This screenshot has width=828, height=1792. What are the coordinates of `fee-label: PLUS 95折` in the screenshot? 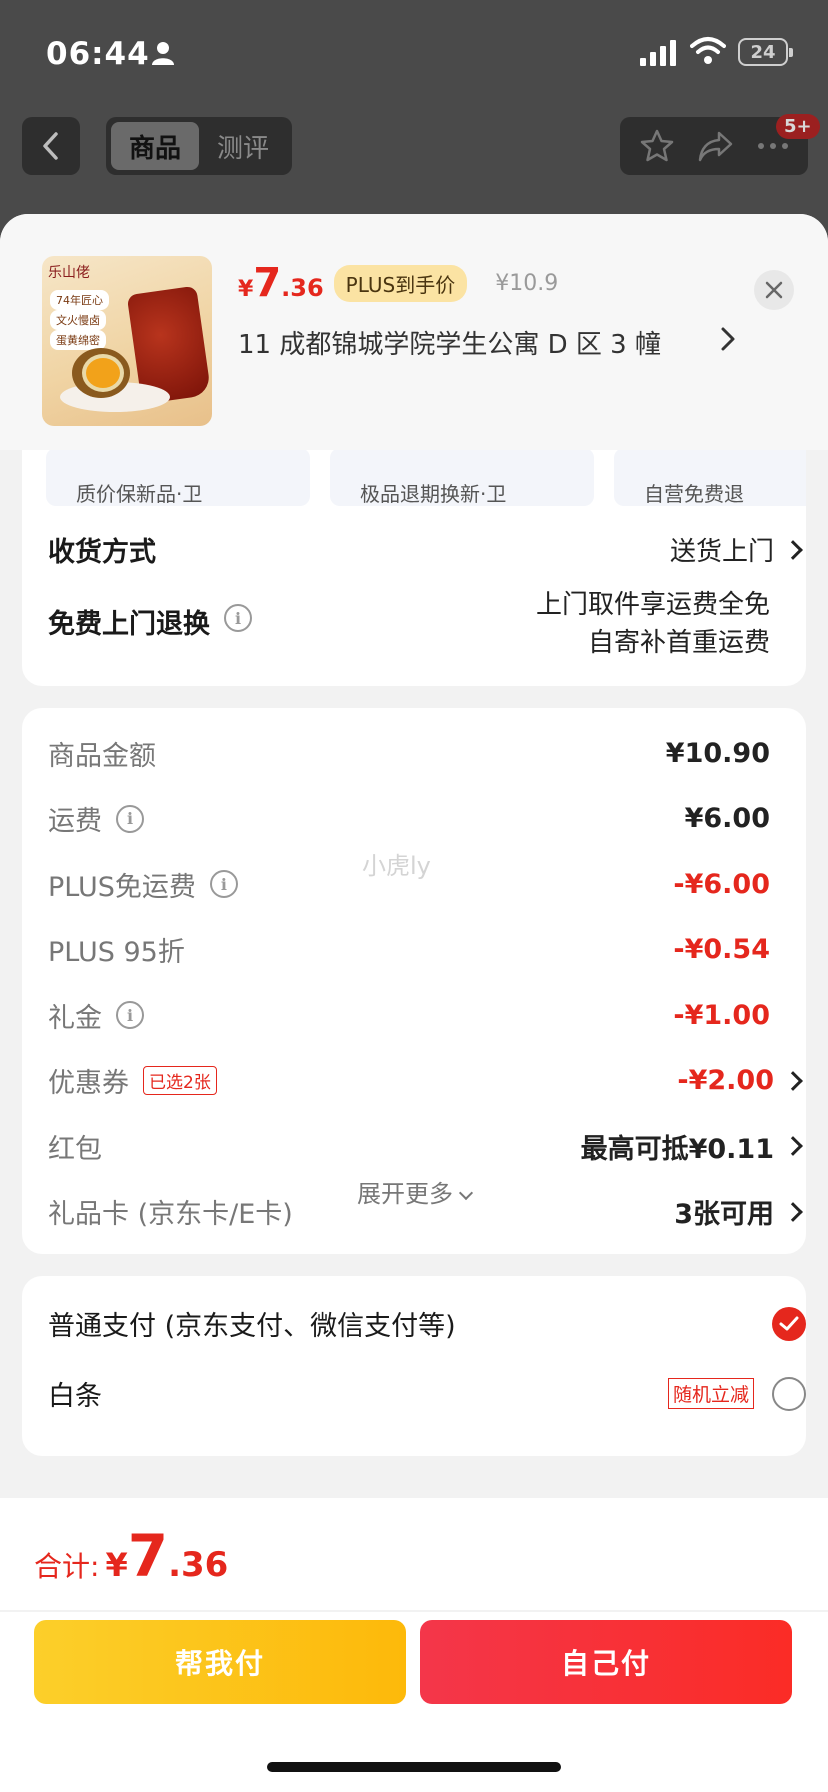 It's located at (116, 952).